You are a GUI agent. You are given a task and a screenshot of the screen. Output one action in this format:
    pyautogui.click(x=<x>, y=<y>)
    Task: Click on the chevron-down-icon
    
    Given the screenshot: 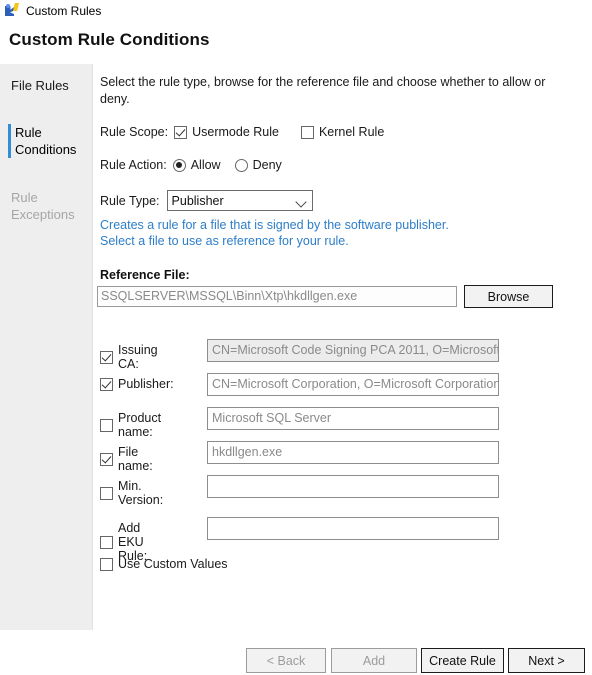 What is the action you would take?
    pyautogui.click(x=300, y=202)
    